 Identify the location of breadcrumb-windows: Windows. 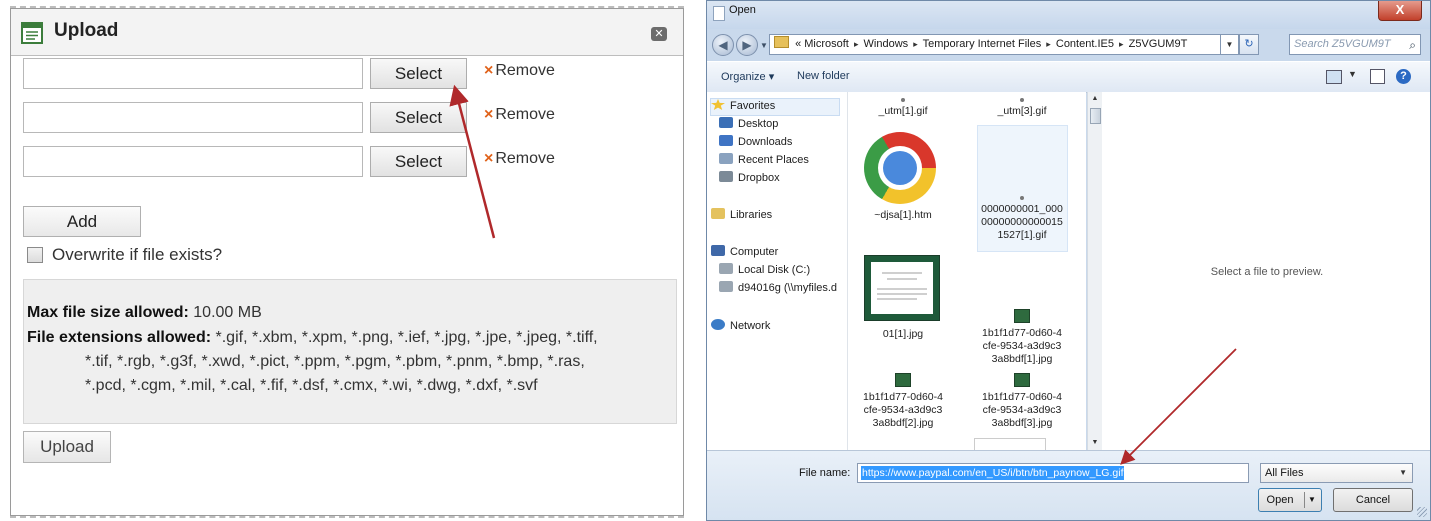
(886, 44).